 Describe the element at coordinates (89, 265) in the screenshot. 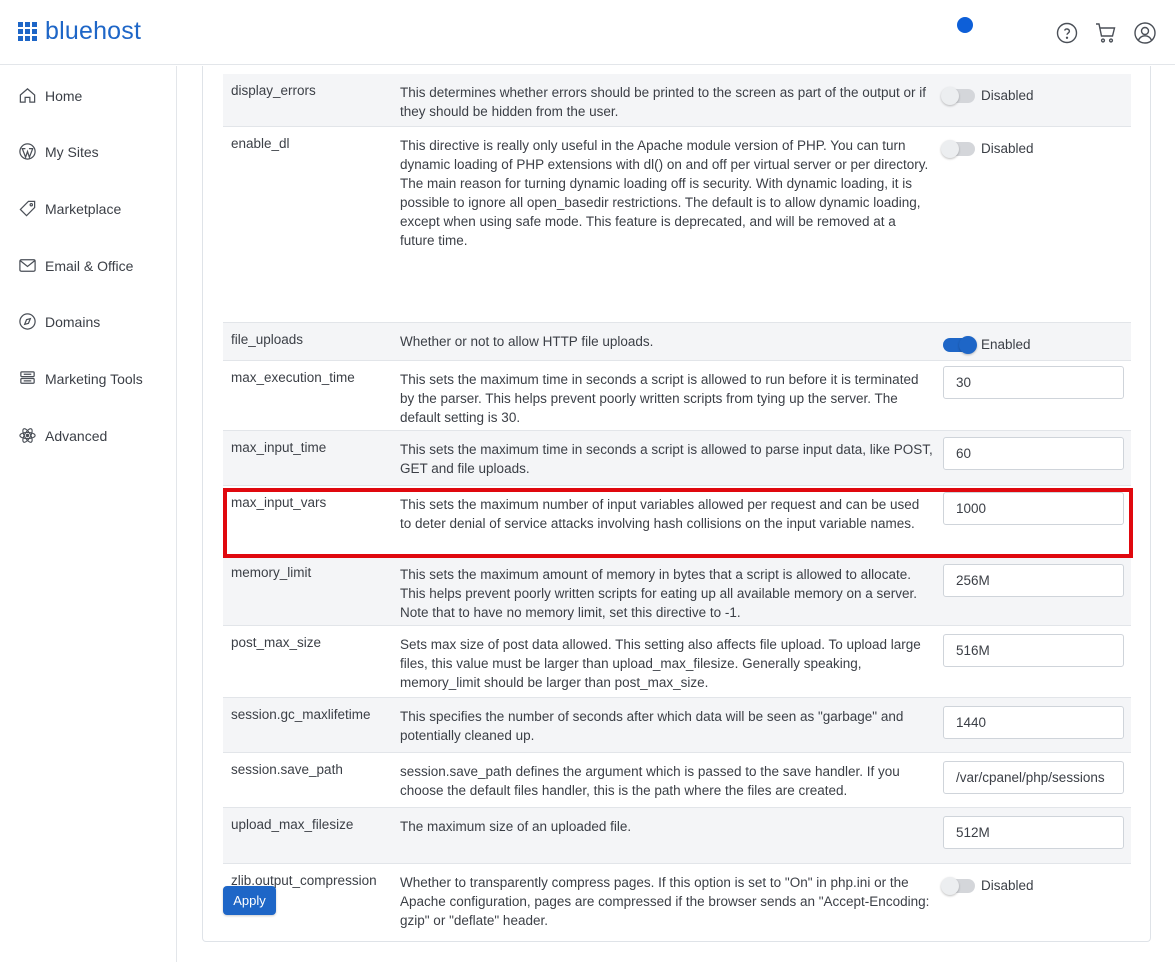

I see `sidebar-item-label: Email & Office` at that location.